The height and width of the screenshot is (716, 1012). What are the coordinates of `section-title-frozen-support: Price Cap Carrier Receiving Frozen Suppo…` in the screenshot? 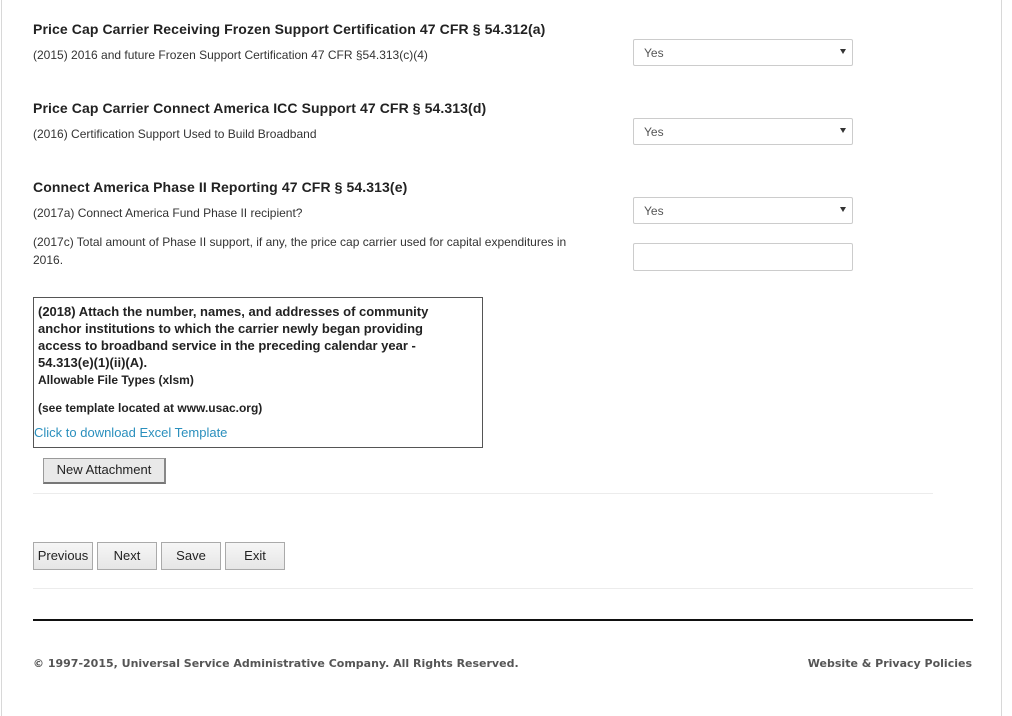 It's located at (289, 29).